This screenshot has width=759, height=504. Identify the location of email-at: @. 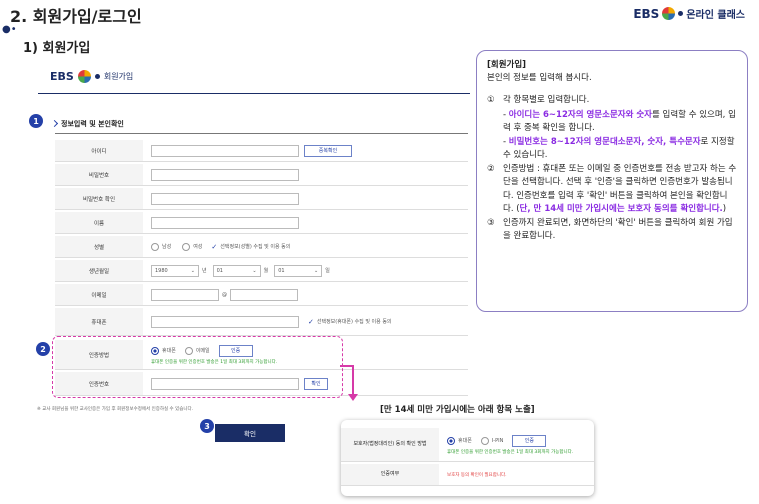
(224, 294).